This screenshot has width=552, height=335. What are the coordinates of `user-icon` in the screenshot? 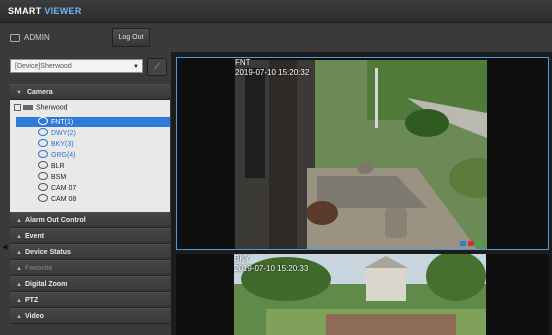 It's located at (15, 38).